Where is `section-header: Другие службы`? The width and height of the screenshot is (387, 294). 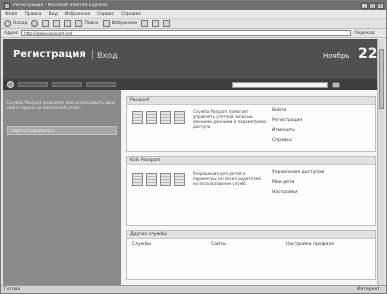 section-header: Другие службы is located at coordinates (251, 235).